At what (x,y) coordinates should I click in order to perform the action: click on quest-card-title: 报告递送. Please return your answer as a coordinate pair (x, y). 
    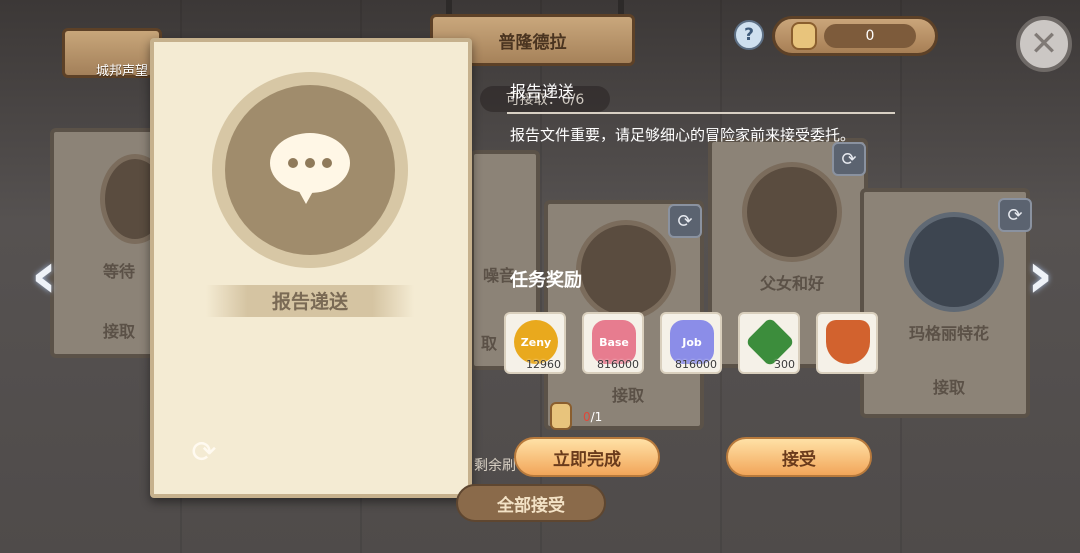
    Looking at the image, I should click on (309, 302).